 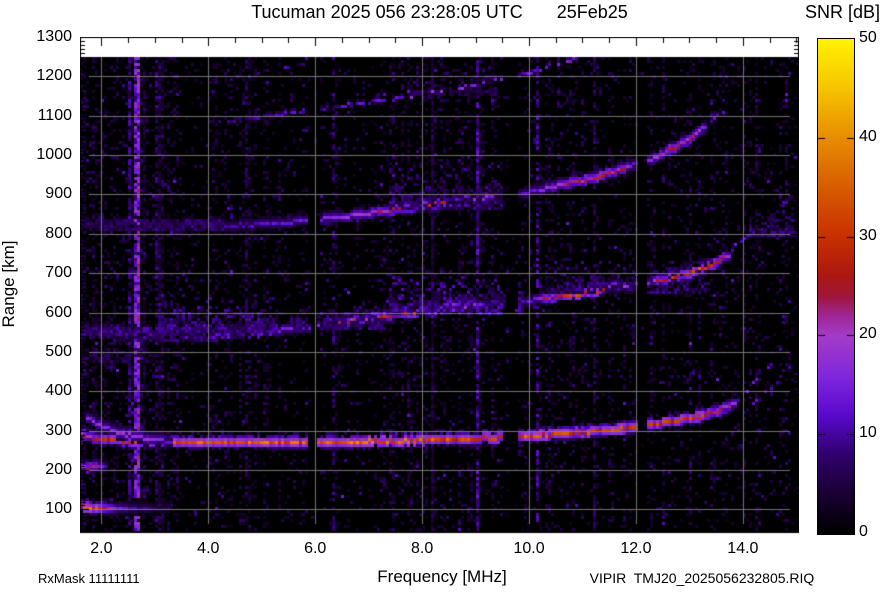 What do you see at coordinates (868, 37) in the screenshot?
I see `colorbar-tick-label: 50` at bounding box center [868, 37].